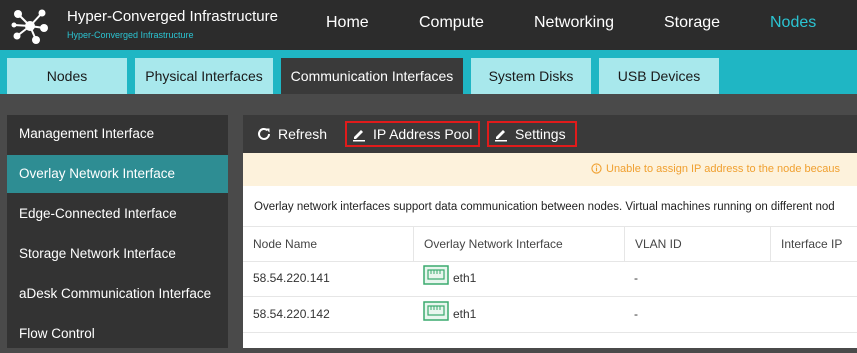  I want to click on sidebar-item-flow-control: Flow Control, so click(117, 334).